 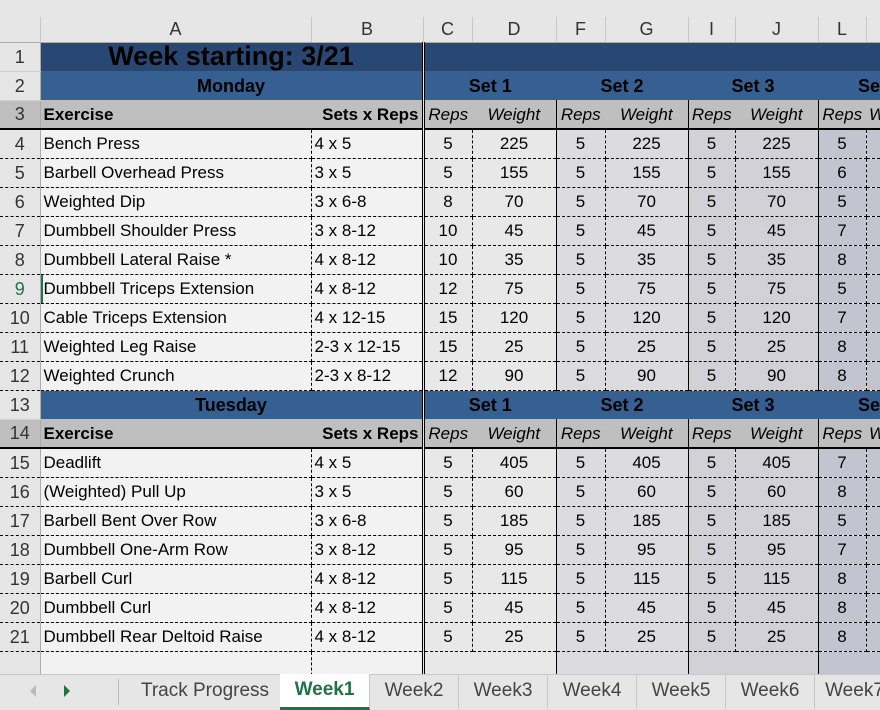 What do you see at coordinates (20, 202) in the screenshot?
I see `row-header: 6` at bounding box center [20, 202].